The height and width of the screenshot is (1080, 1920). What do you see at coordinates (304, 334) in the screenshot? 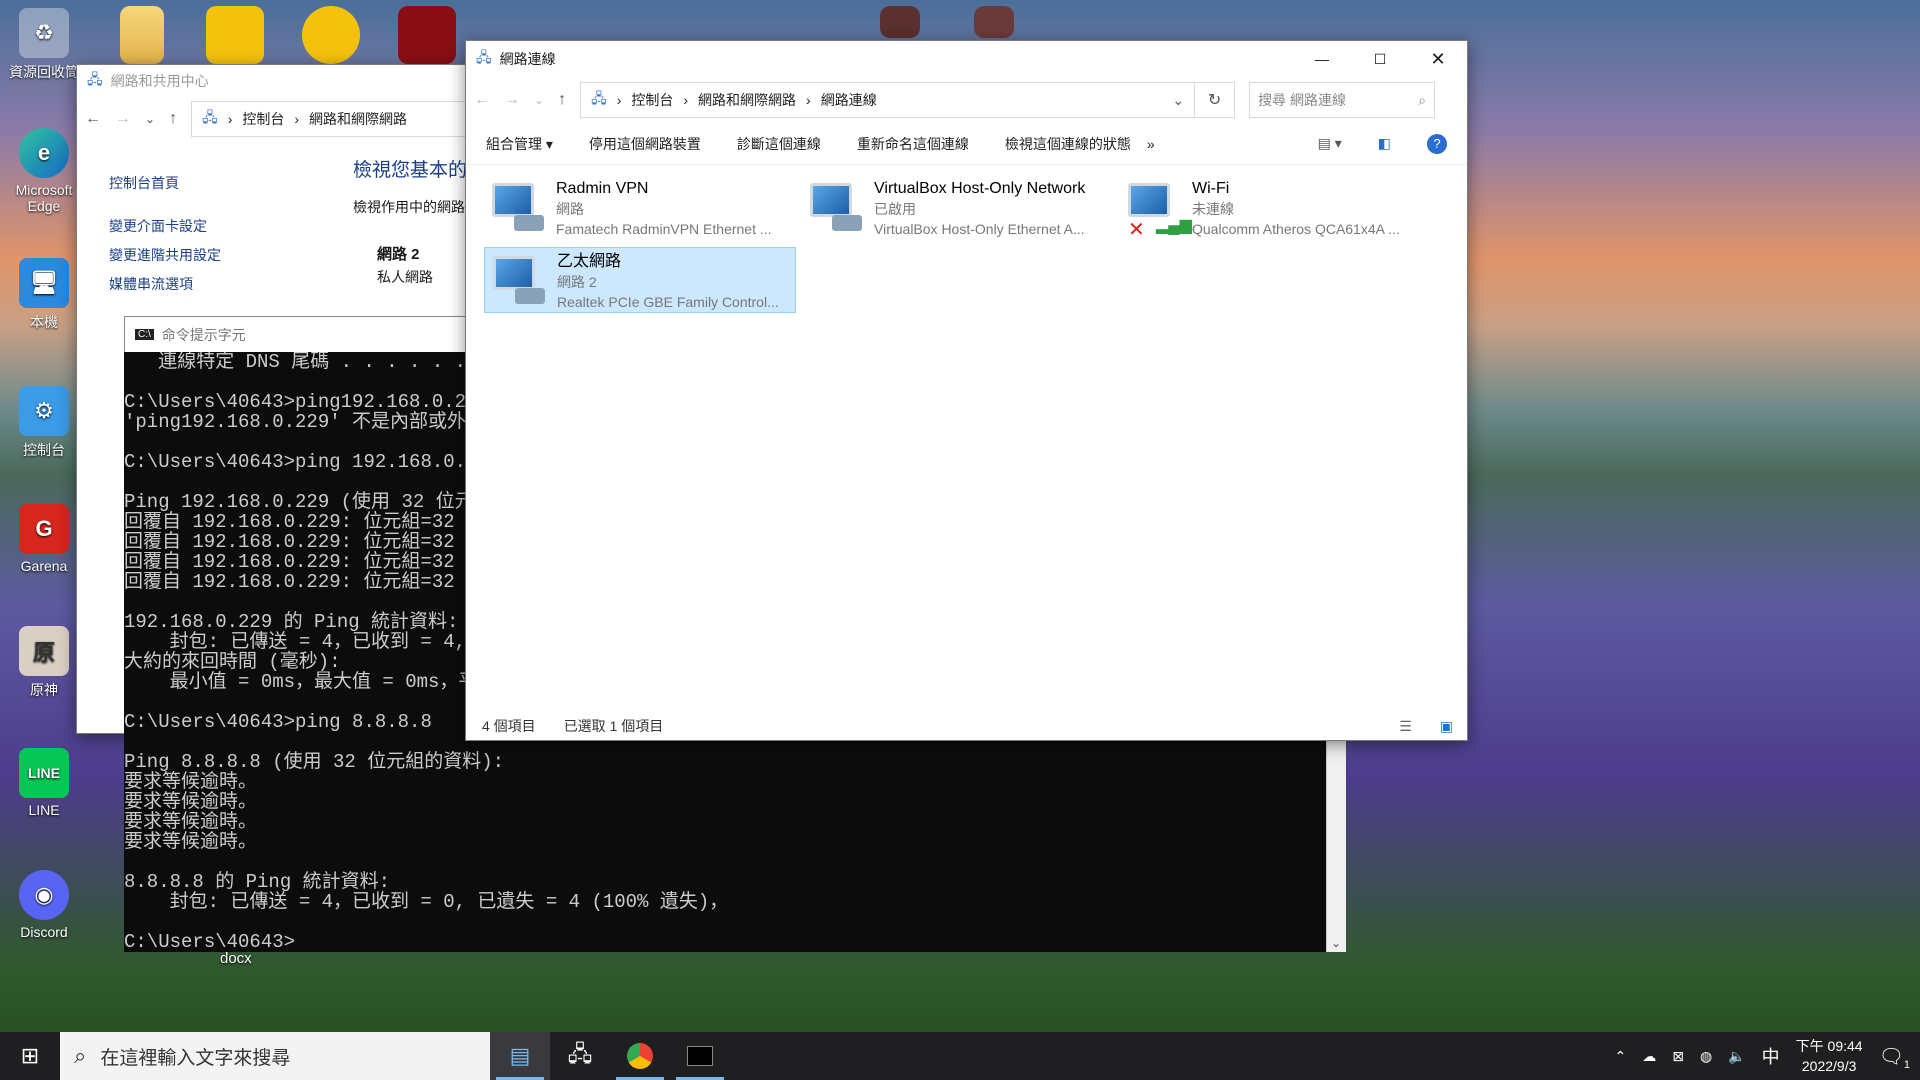
I see `cmd-title-bar: C:\ 命令提示字元` at bounding box center [304, 334].